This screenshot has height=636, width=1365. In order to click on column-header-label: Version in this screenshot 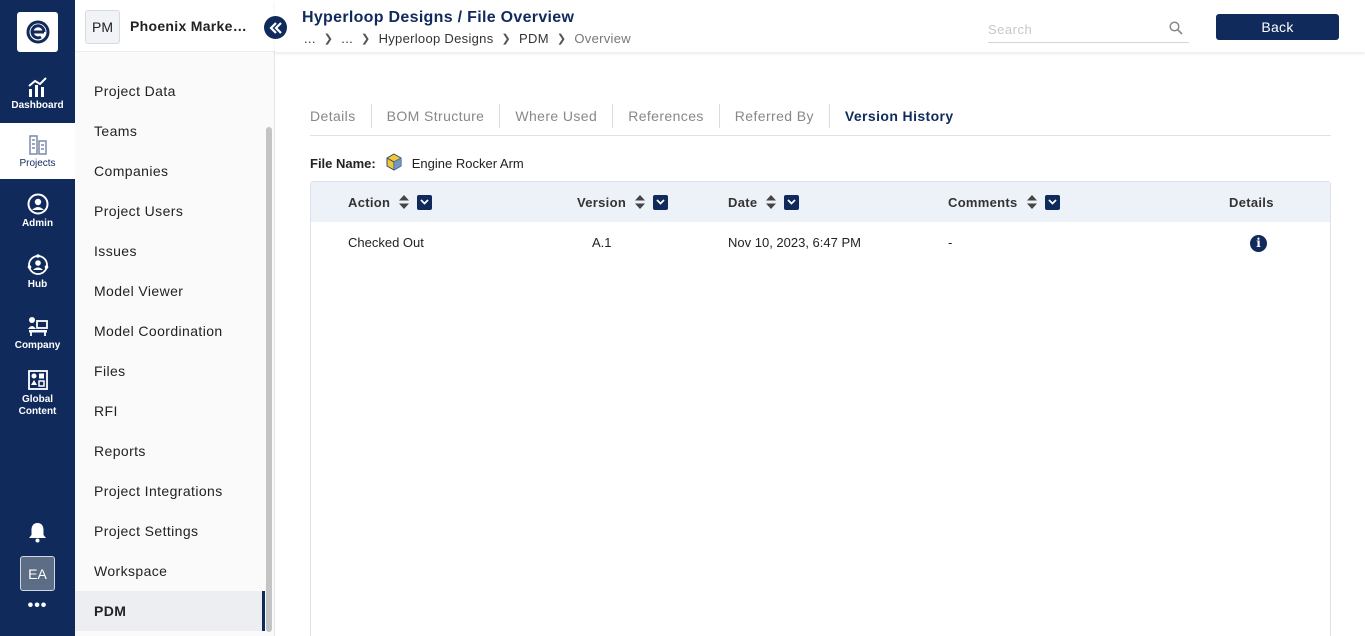, I will do `click(602, 202)`.